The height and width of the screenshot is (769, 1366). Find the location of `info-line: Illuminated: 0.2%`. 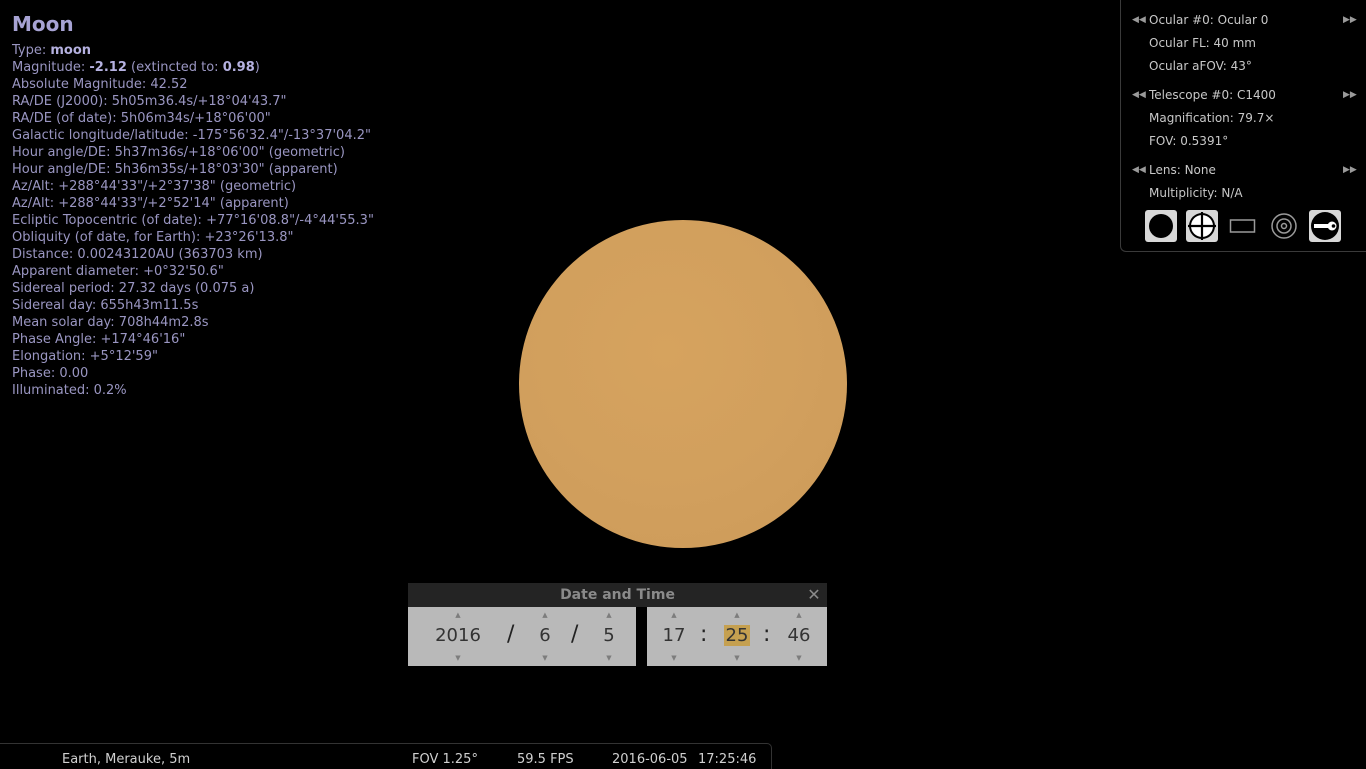

info-line: Illuminated: 0.2% is located at coordinates (69, 390).